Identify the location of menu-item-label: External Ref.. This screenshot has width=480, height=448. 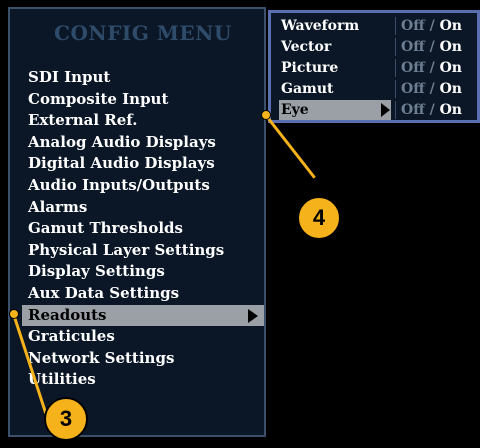
(83, 120).